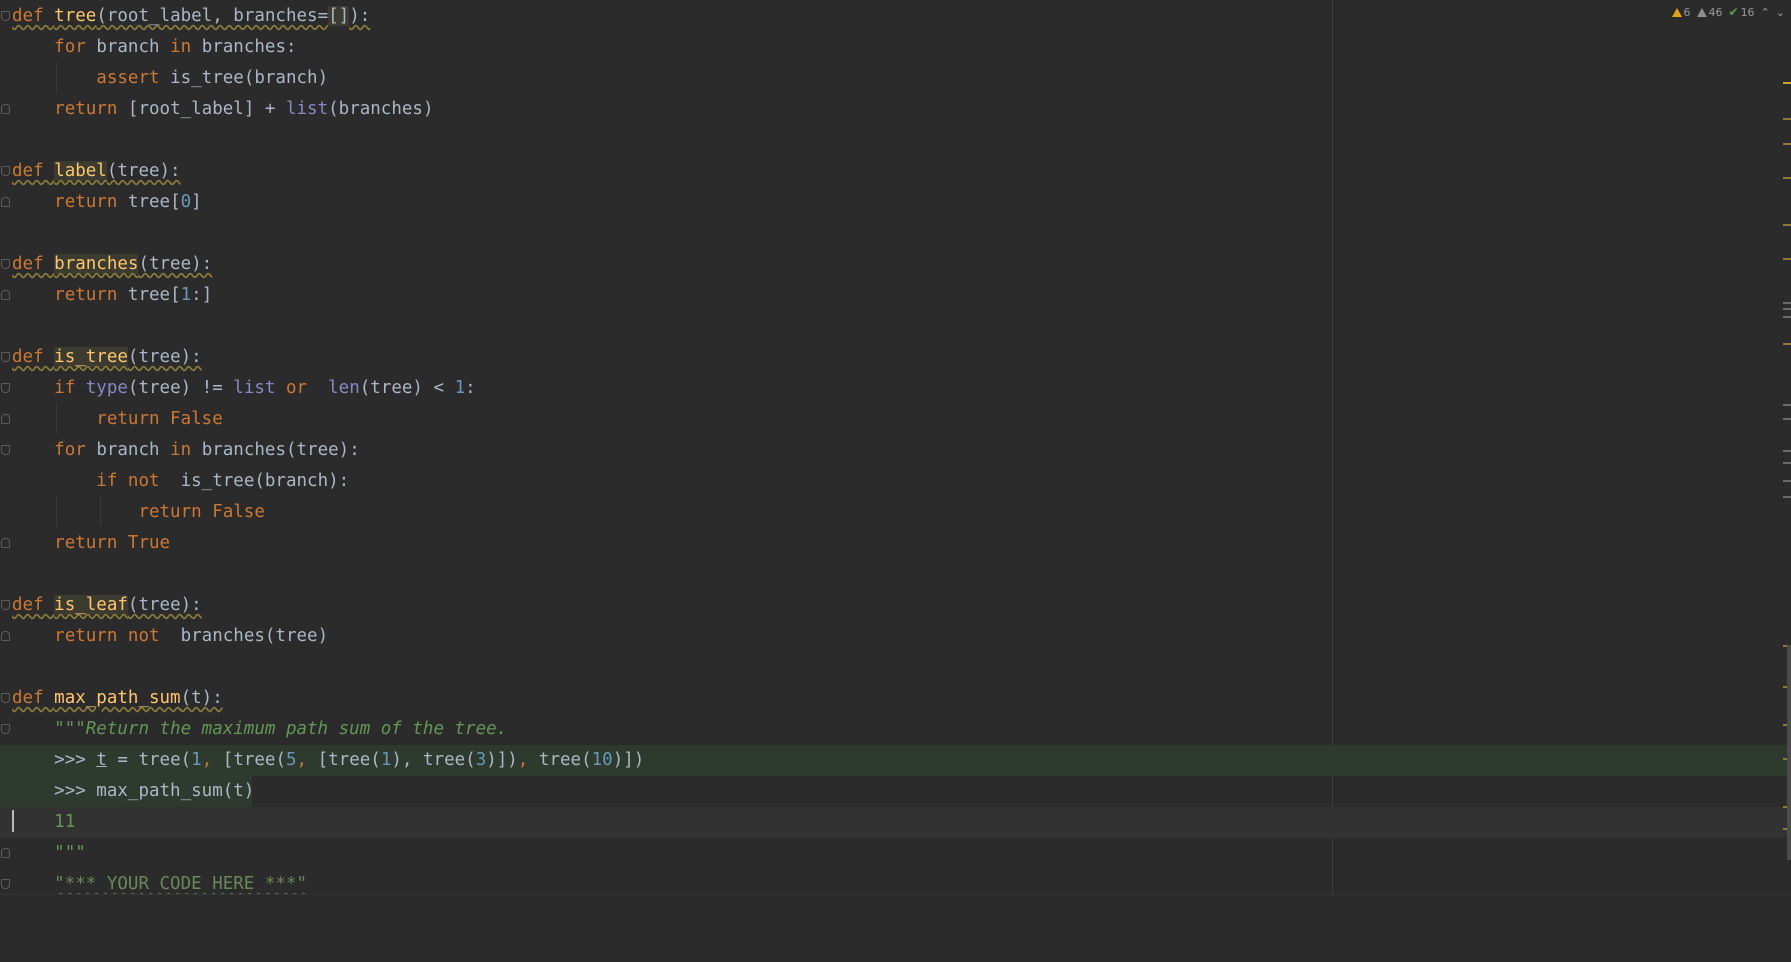 This screenshot has height=962, width=1791. What do you see at coordinates (895, 202) in the screenshot?
I see `code-line: return tree[0]` at bounding box center [895, 202].